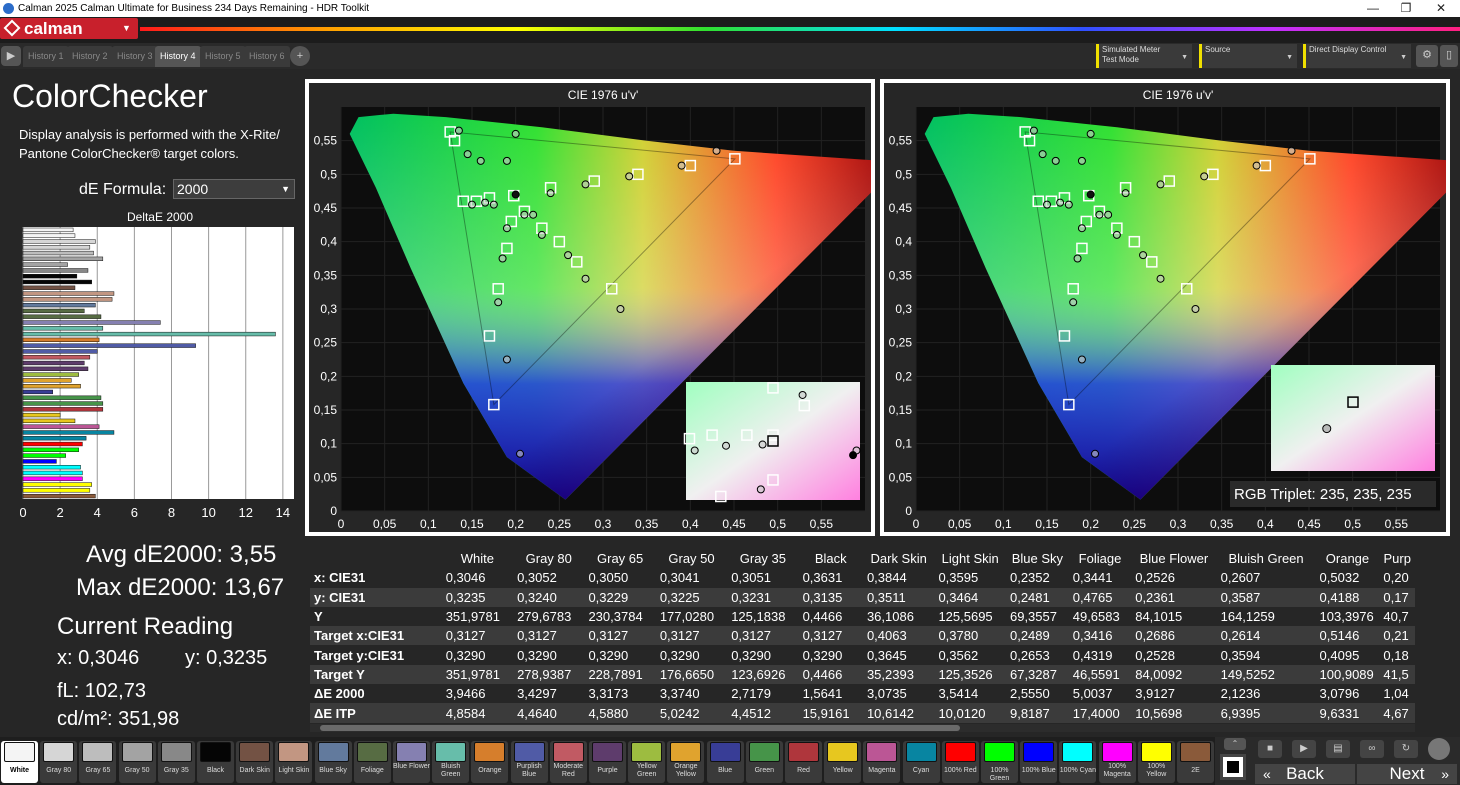  I want to click on source-dropdown: Source ▼, so click(1248, 56).